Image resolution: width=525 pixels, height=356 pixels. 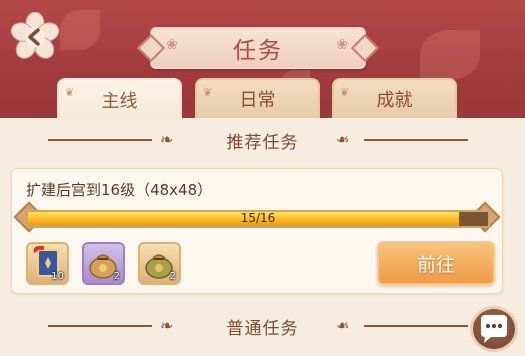 What do you see at coordinates (47, 263) in the screenshot?
I see `reward-item: 10` at bounding box center [47, 263].